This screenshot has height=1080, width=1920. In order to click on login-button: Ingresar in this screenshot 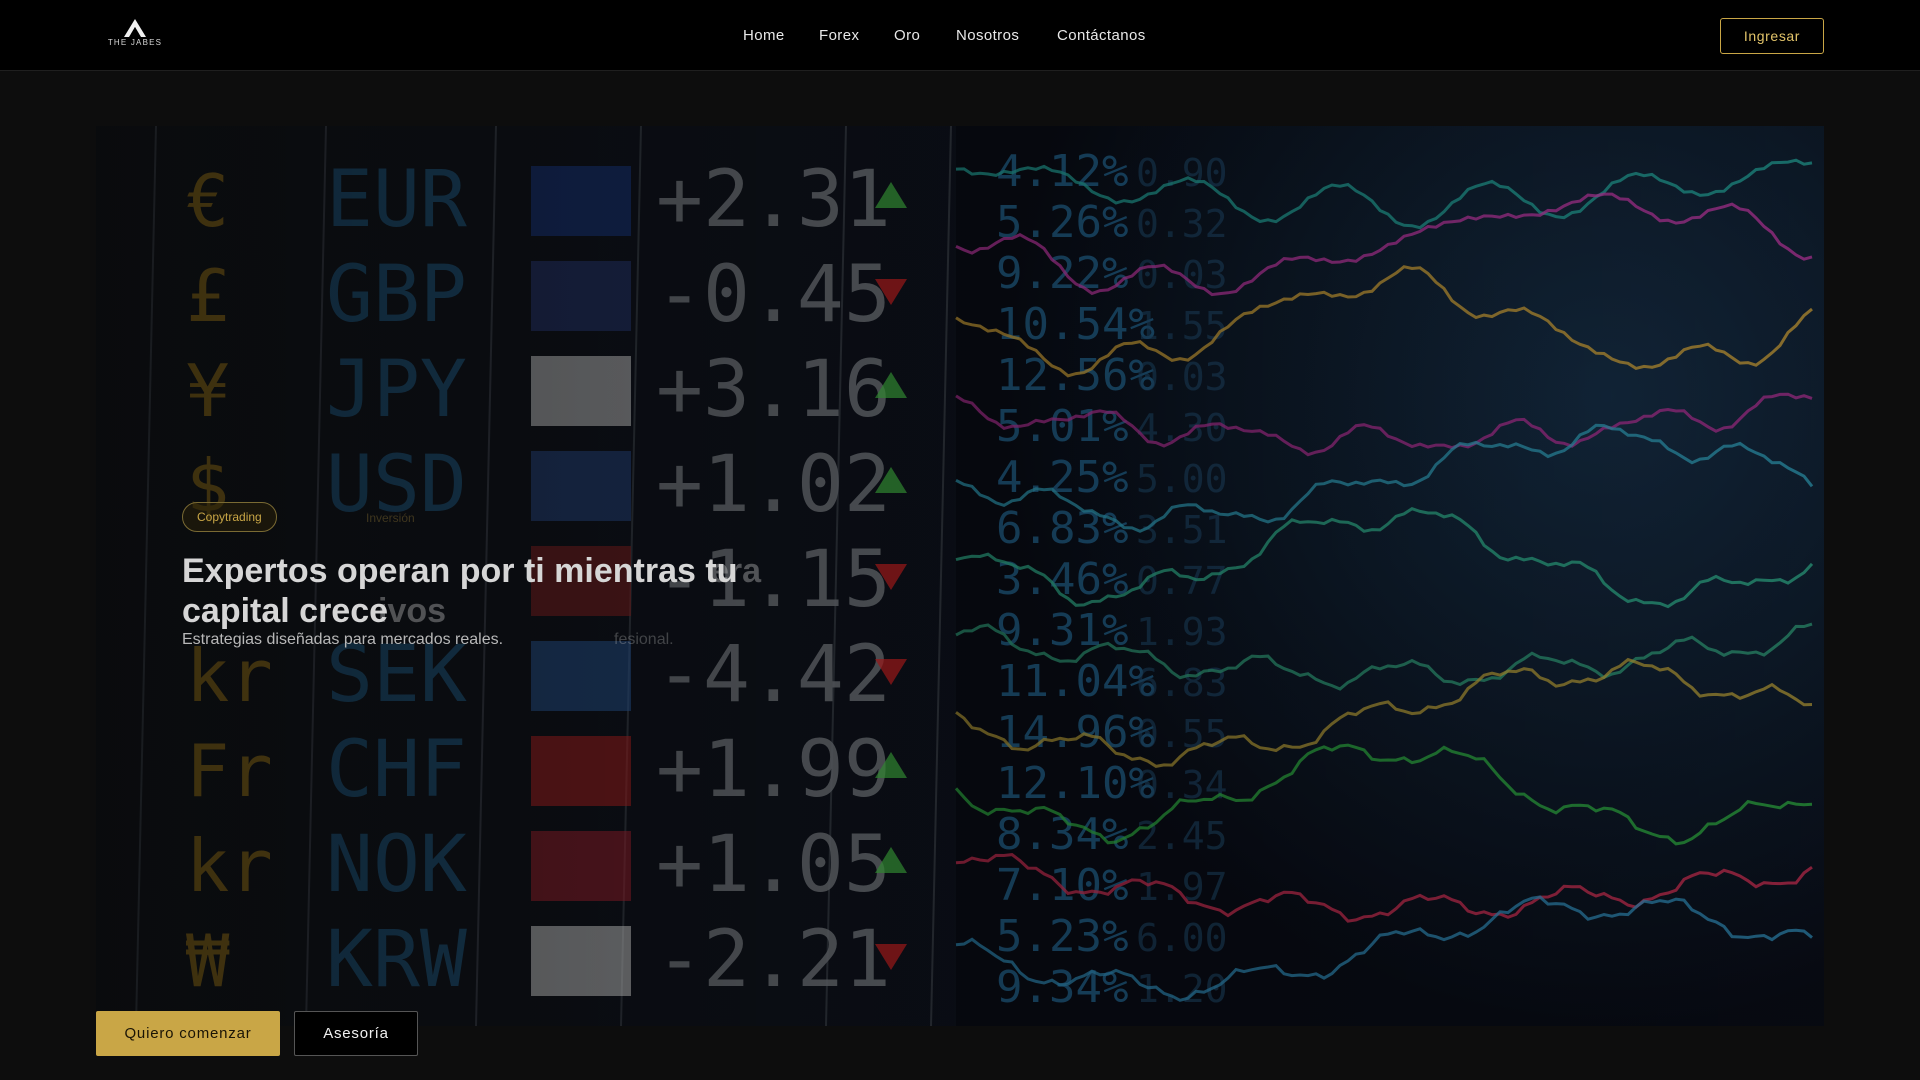, I will do `click(1772, 36)`.